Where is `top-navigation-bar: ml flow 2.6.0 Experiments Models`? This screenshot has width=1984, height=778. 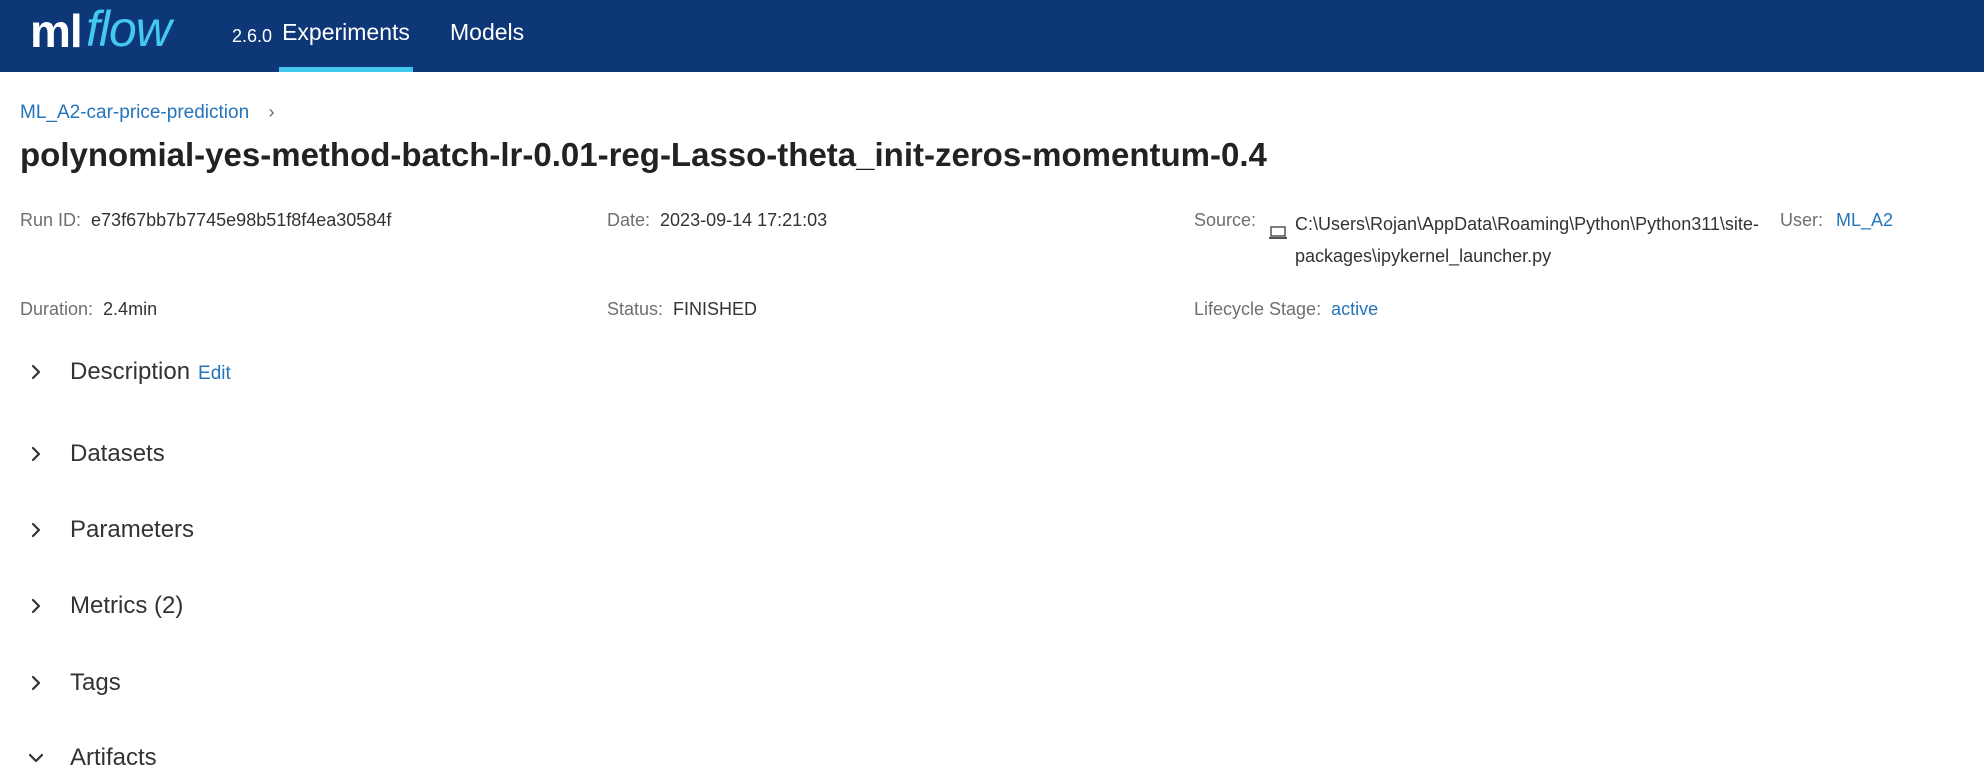
top-navigation-bar: ml flow 2.6.0 Experiments Models is located at coordinates (992, 36).